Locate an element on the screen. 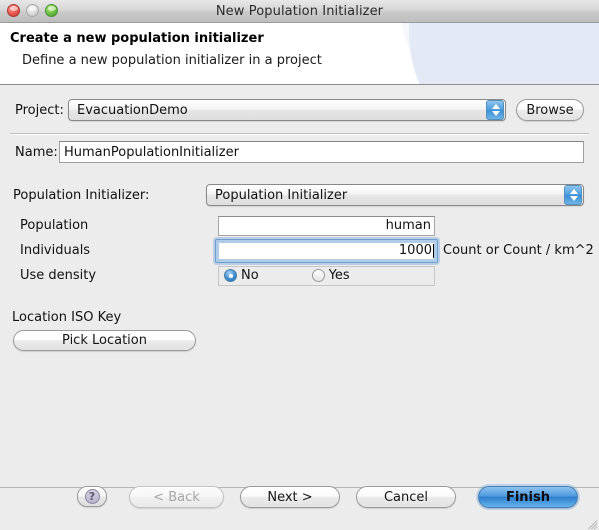  browse-button: Browse is located at coordinates (550, 110).